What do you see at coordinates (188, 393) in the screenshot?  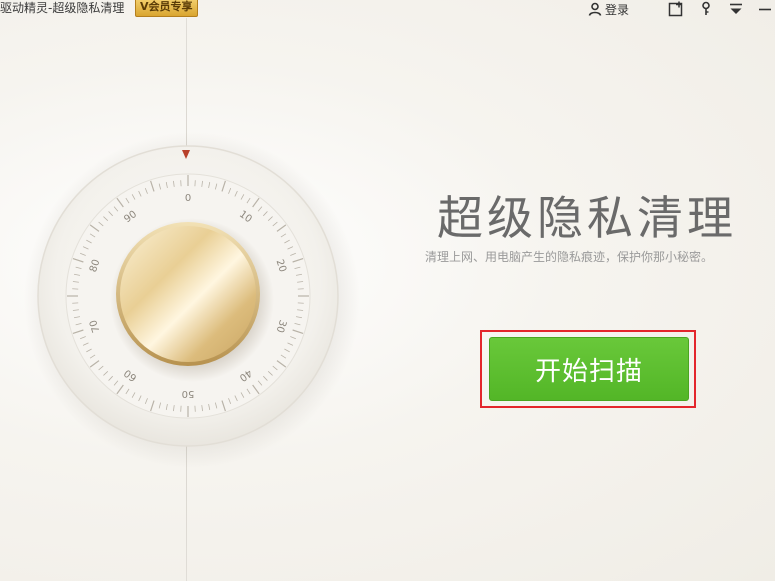 I see `dial-label: 50` at bounding box center [188, 393].